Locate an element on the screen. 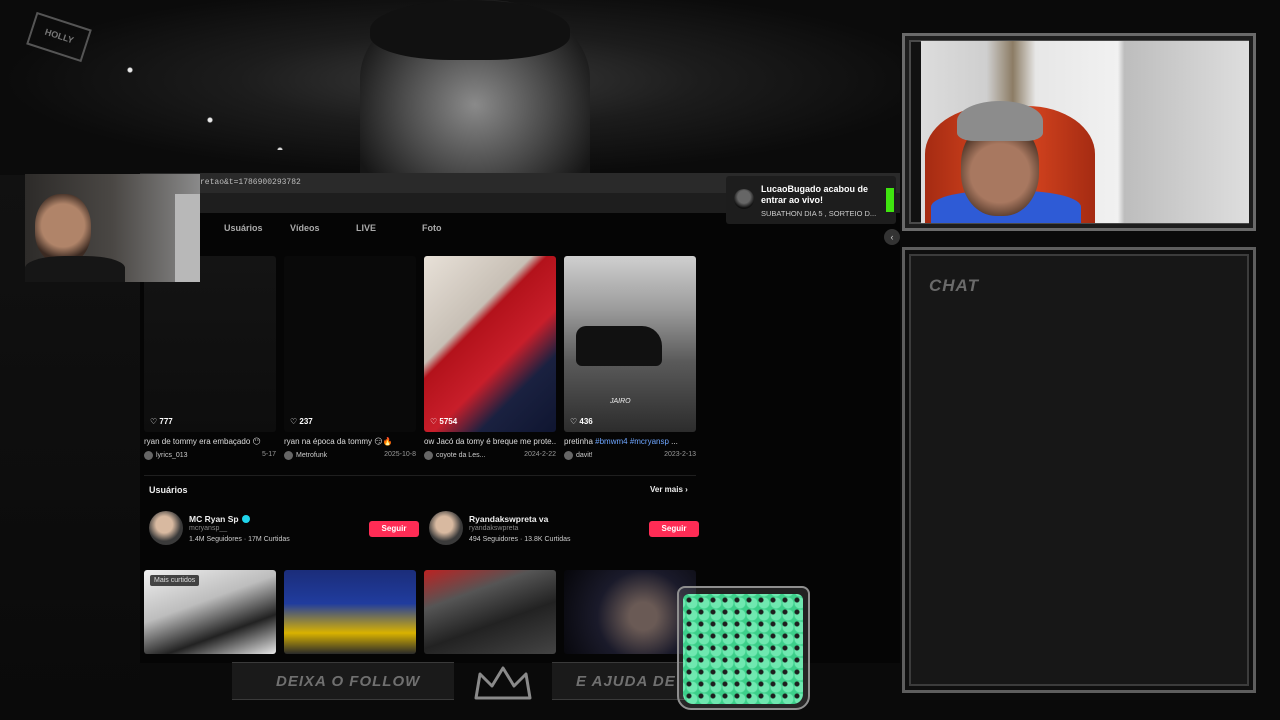  banner-logo: HOLLY is located at coordinates (59, 37).